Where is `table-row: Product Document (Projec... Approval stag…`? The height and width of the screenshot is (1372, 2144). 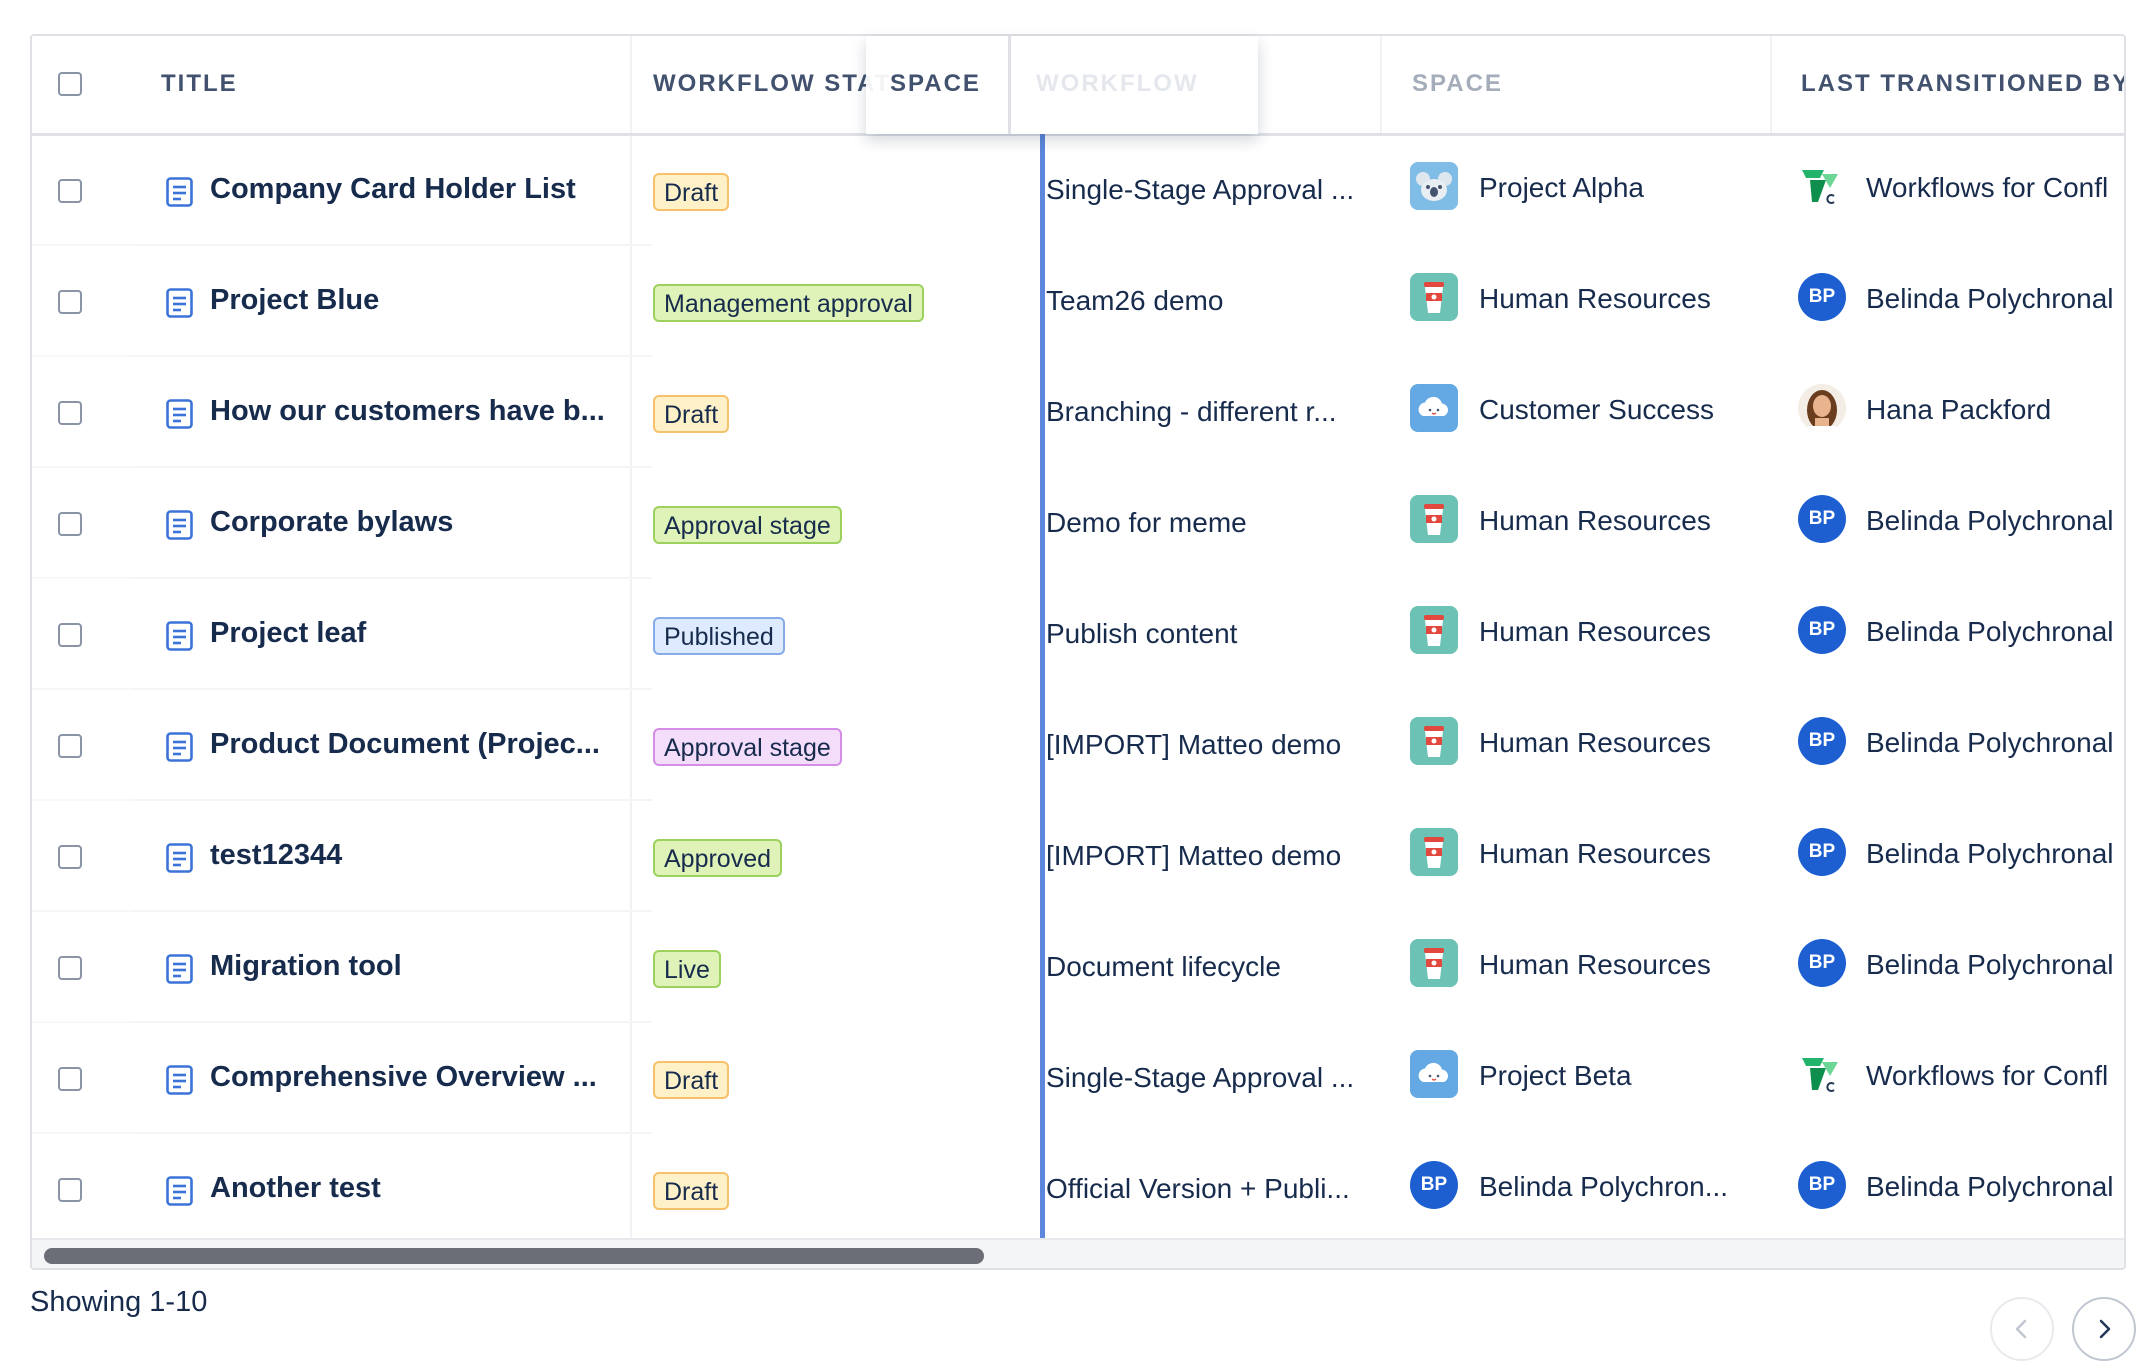 table-row: Product Document (Projec... Approval stag… is located at coordinates (1078, 746).